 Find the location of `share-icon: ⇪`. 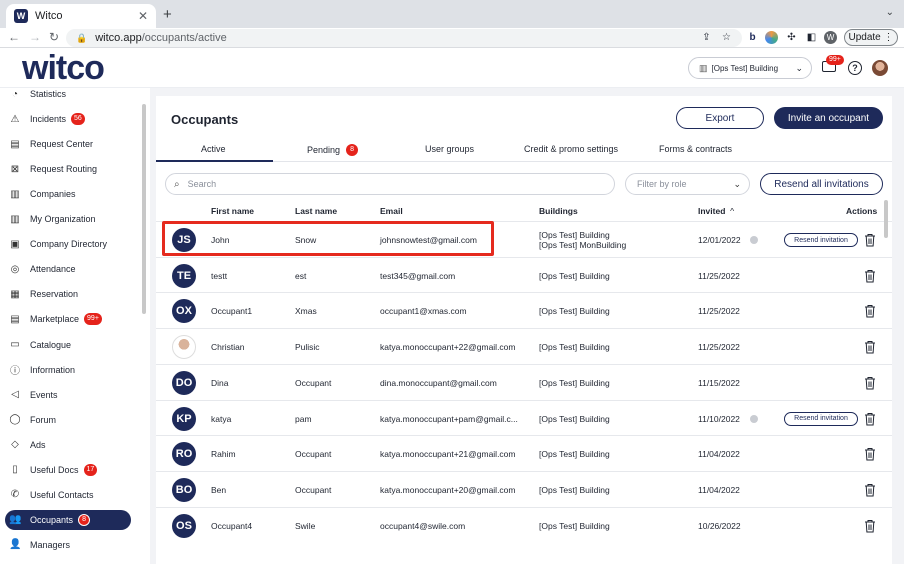

share-icon: ⇪ is located at coordinates (706, 37).